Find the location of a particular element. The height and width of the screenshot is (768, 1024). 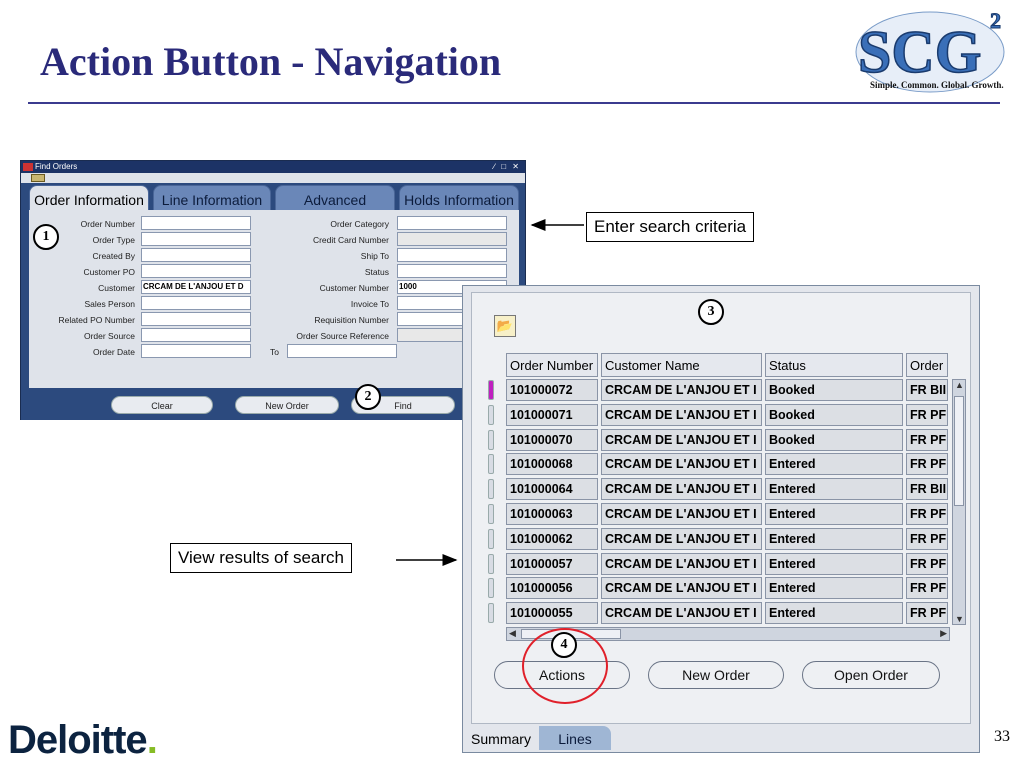

actions-highlight-ring is located at coordinates (565, 666).